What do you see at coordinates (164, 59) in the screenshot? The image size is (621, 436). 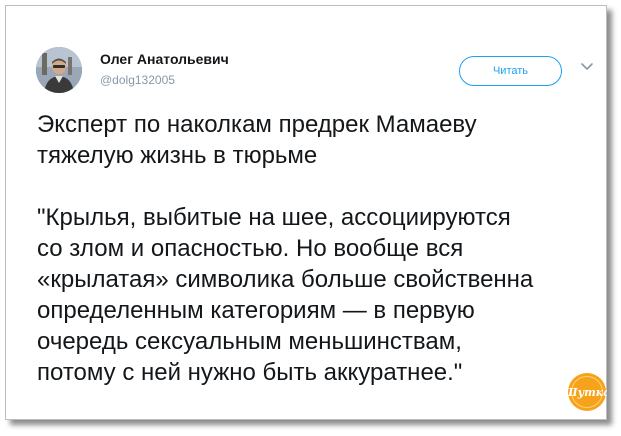 I see `author-name: Олег Анатольевич` at bounding box center [164, 59].